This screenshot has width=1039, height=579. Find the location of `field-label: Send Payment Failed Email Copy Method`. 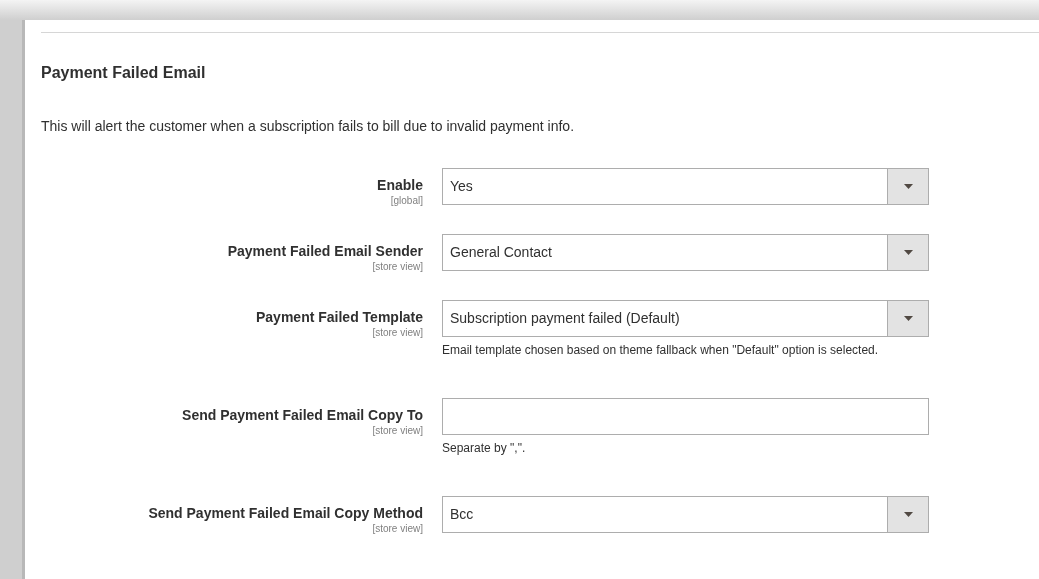

field-label: Send Payment Failed Email Copy Method is located at coordinates (285, 513).